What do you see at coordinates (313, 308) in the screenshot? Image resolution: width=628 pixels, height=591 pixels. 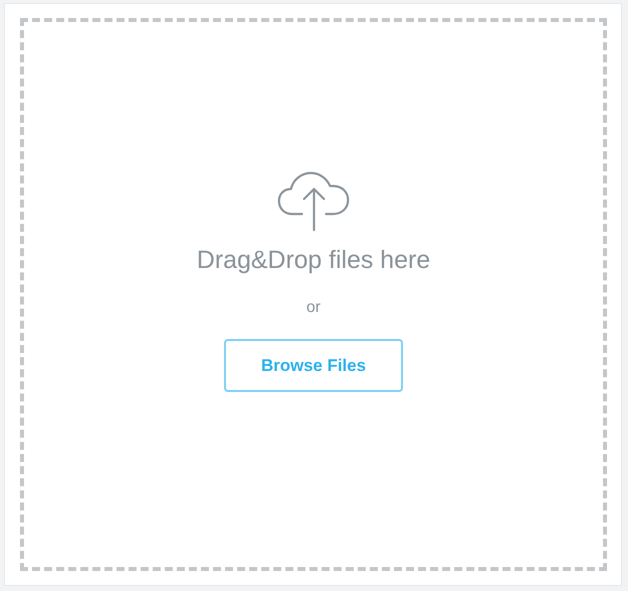 I see `separator-text: or` at bounding box center [313, 308].